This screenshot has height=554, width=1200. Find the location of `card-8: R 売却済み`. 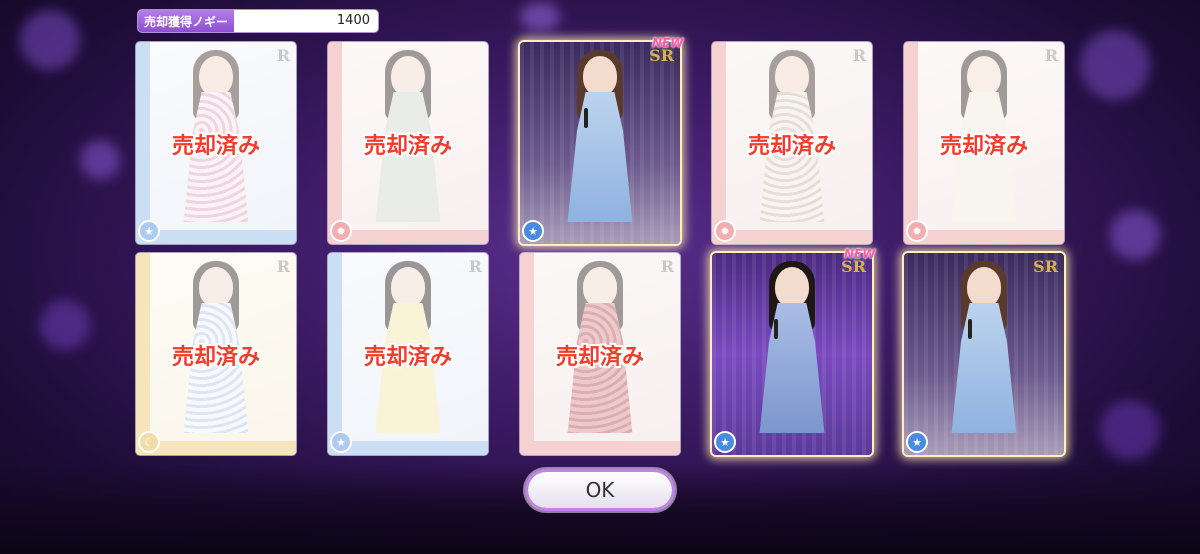

card-8: R 売却済み is located at coordinates (600, 354).